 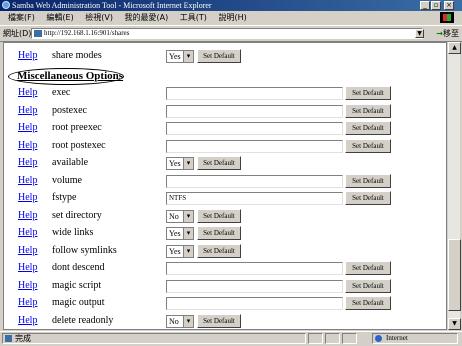 I want to click on menu-tools: 工具(T), so click(x=193, y=17).